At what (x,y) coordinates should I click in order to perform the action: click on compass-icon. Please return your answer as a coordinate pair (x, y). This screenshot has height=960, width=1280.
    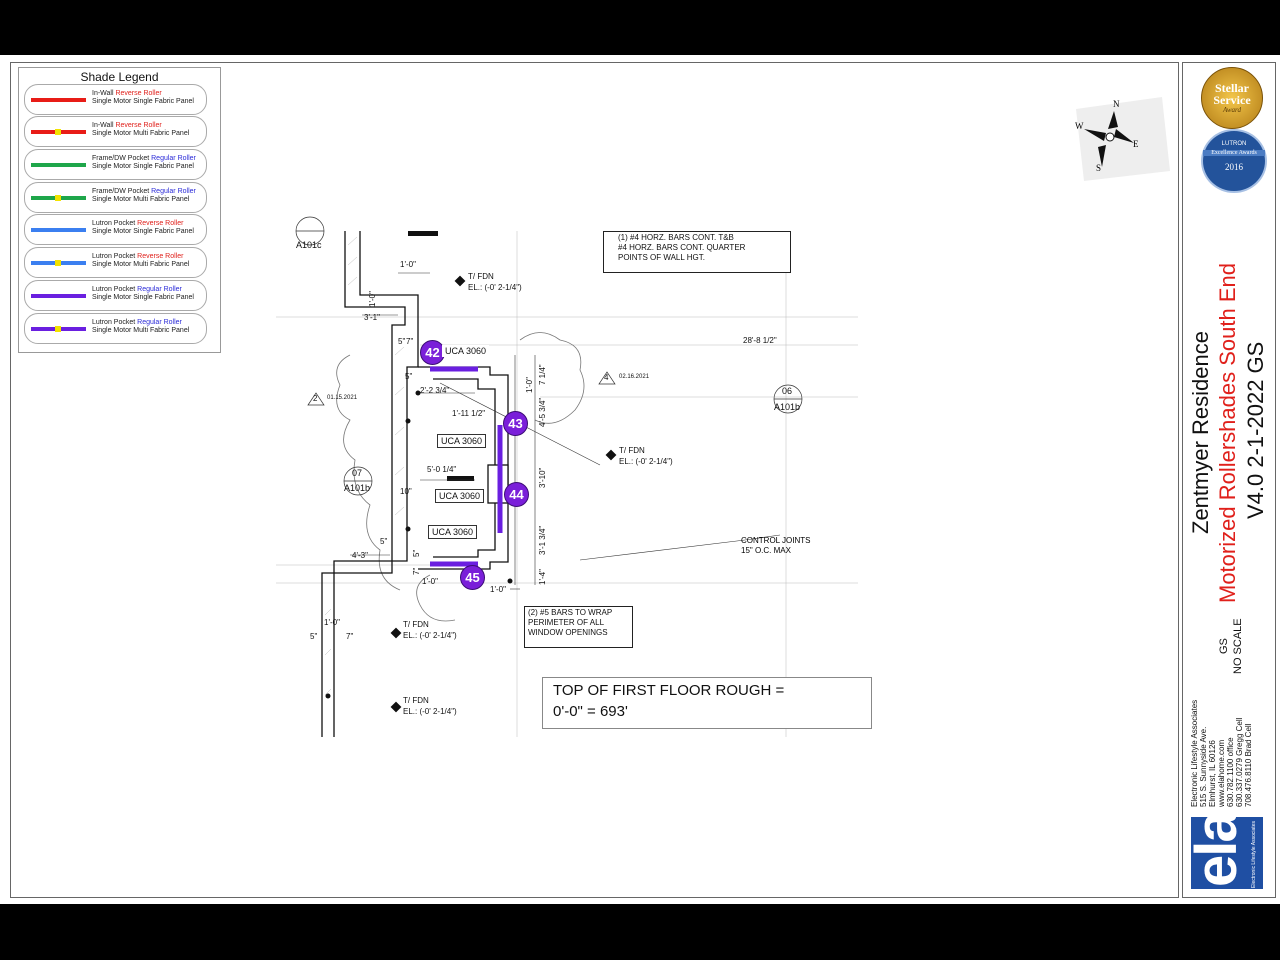
    Looking at the image, I should click on (1123, 139).